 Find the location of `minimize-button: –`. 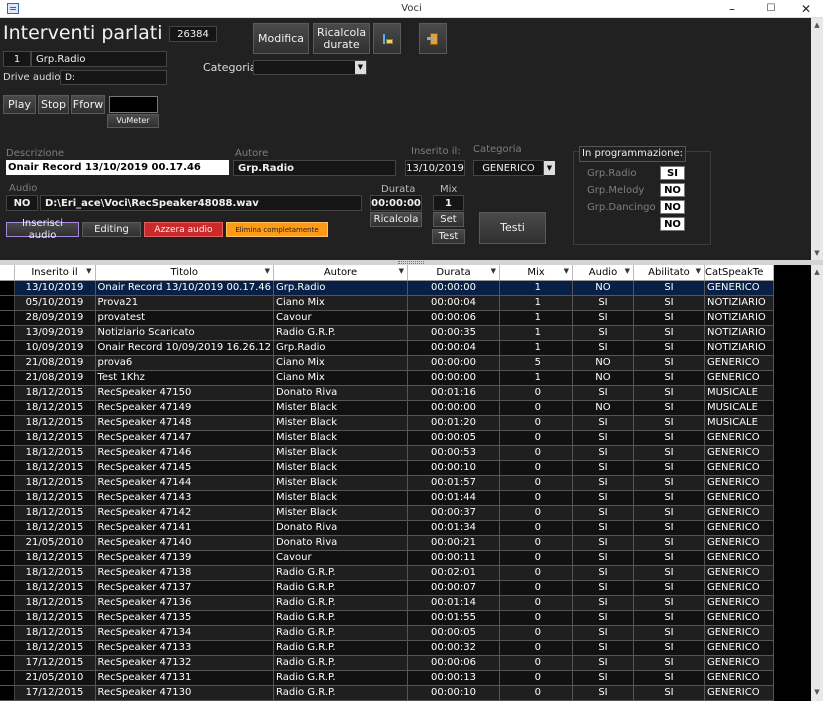

minimize-button: – is located at coordinates (732, 9).